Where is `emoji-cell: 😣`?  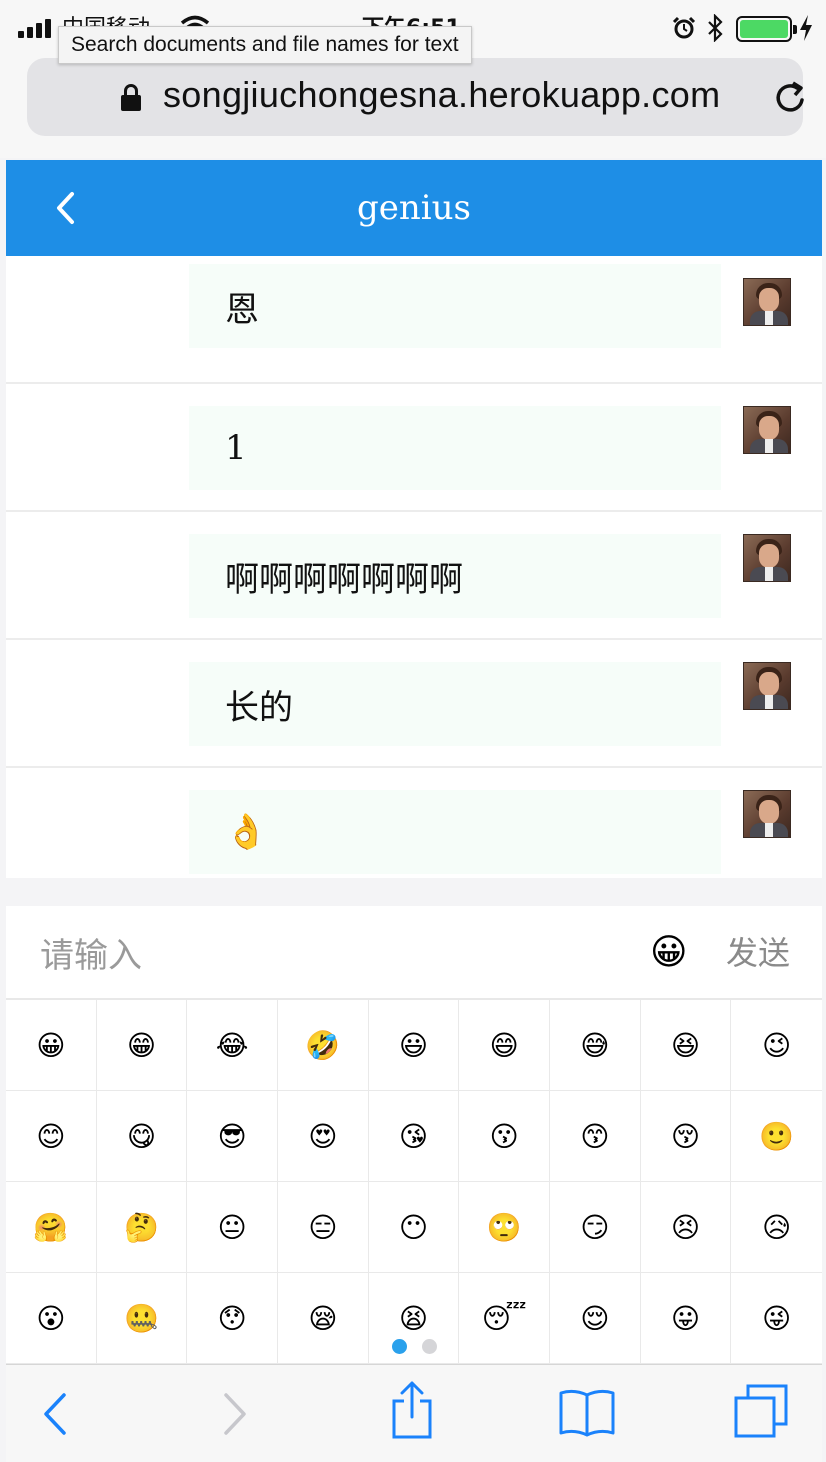
emoji-cell: 😣 is located at coordinates (686, 1227).